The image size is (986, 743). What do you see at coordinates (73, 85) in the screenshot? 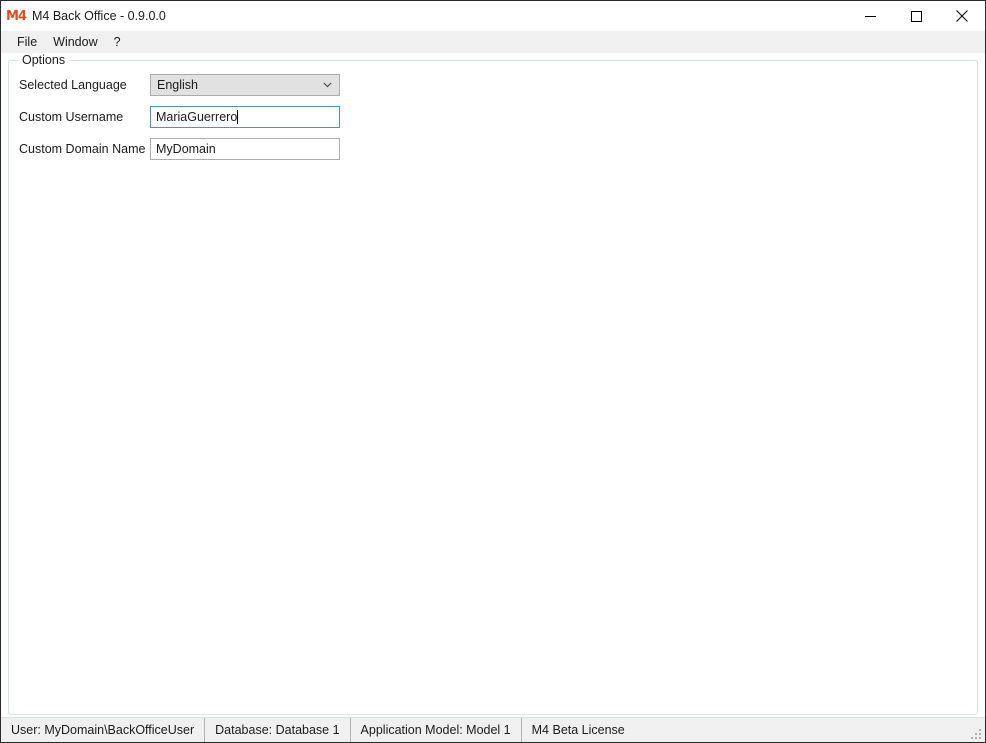
I see `selected-language-label: Selected Language` at bounding box center [73, 85].